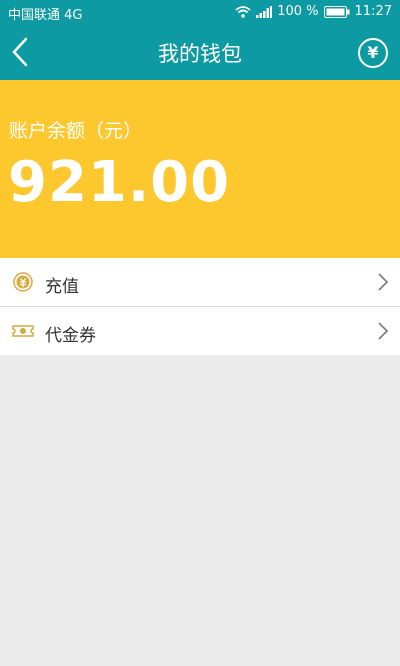 The height and width of the screenshot is (666, 400). What do you see at coordinates (243, 11) in the screenshot?
I see `wifi-icon` at bounding box center [243, 11].